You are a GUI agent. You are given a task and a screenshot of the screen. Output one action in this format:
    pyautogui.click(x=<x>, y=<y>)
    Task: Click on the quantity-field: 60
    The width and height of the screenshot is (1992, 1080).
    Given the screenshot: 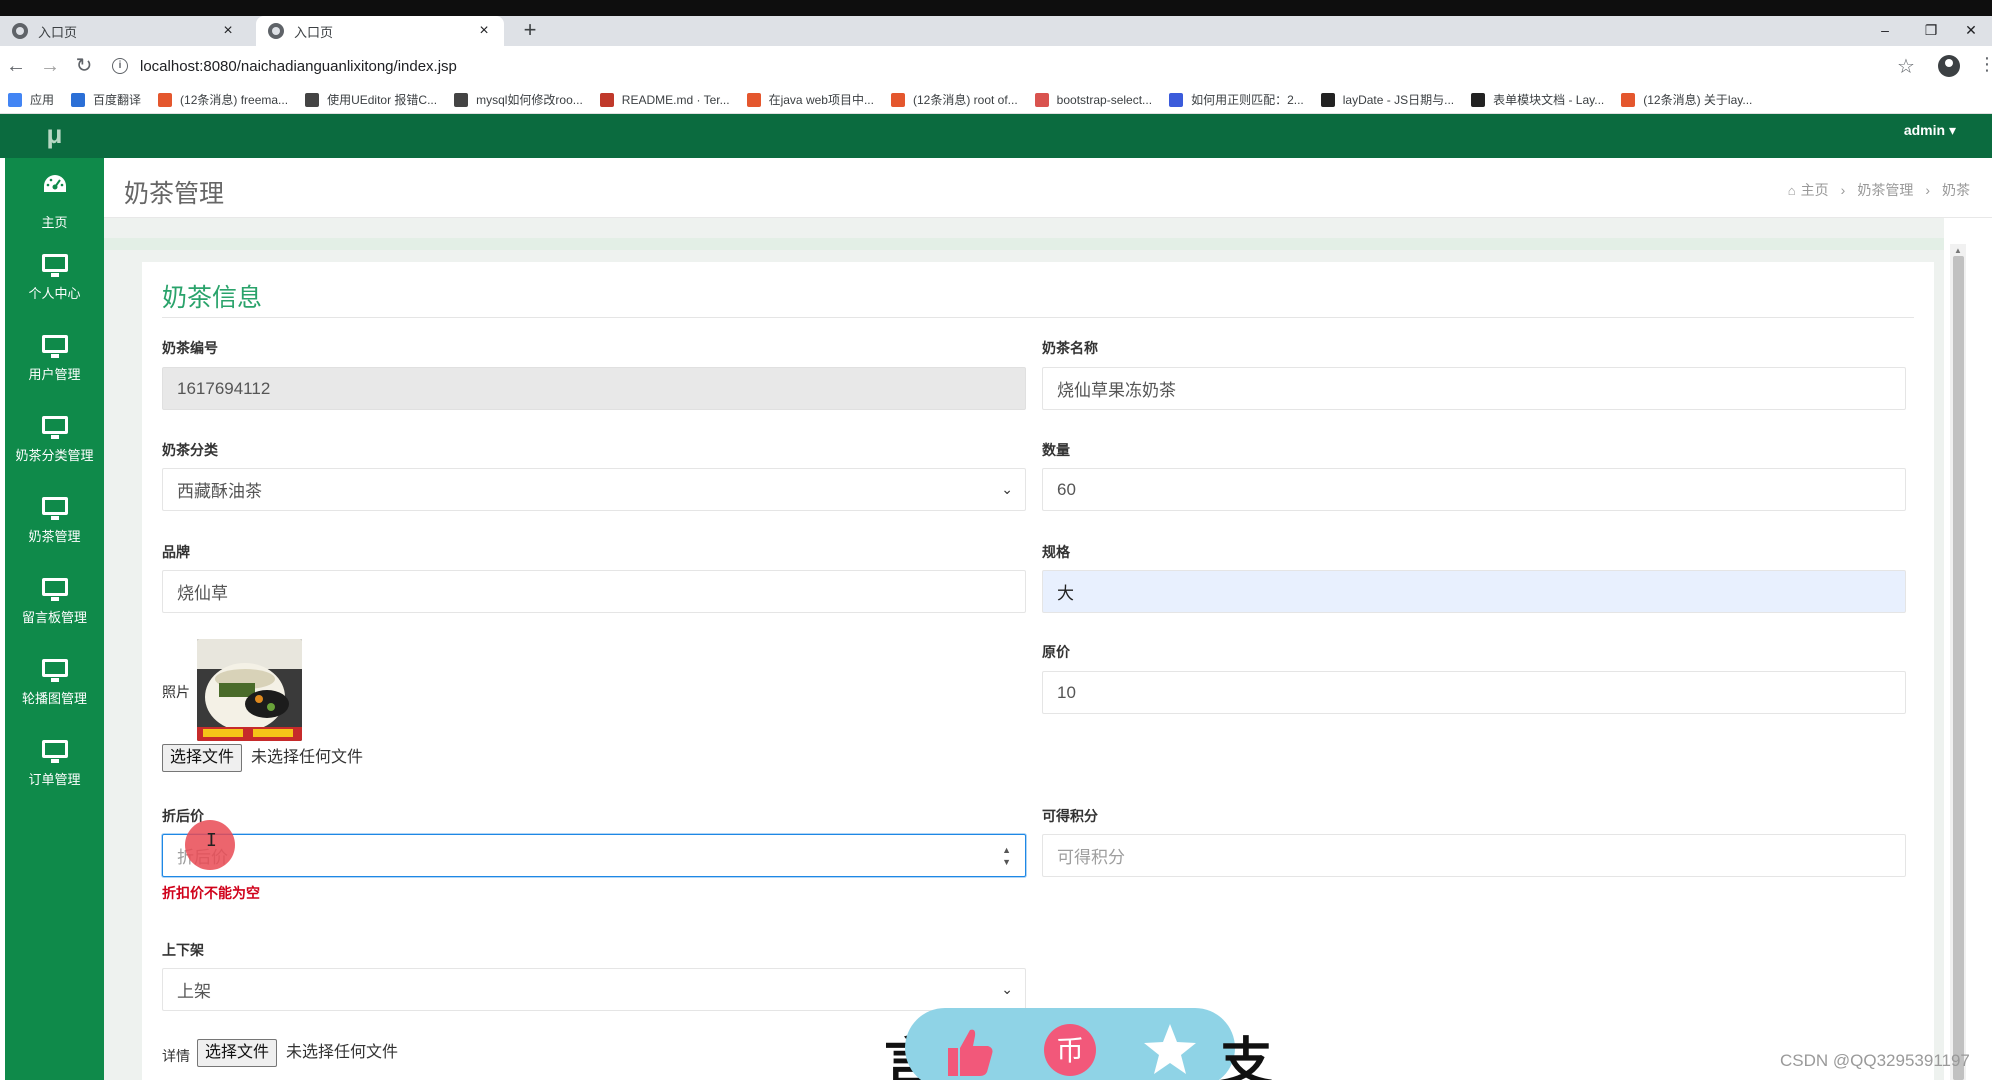 What is the action you would take?
    pyautogui.click(x=1474, y=489)
    